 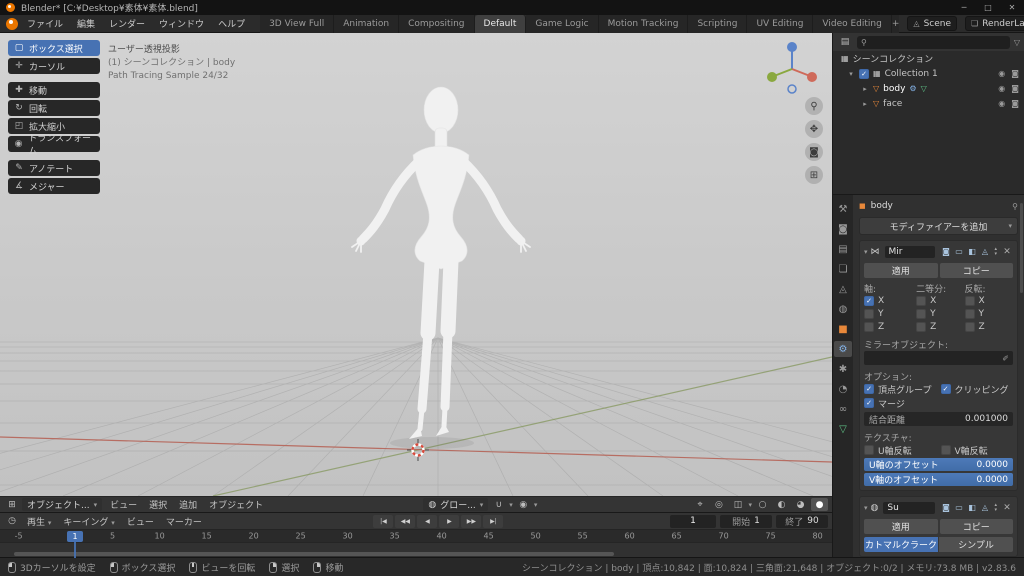 I want to click on snap-toggle: ∪, so click(x=498, y=504).